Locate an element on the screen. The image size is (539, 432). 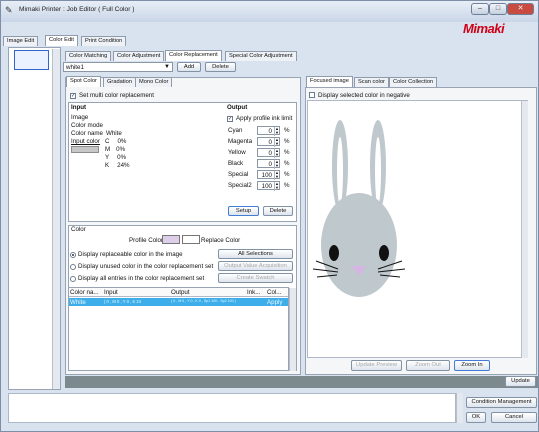
preset-value: white1 is located at coordinates (75, 67).